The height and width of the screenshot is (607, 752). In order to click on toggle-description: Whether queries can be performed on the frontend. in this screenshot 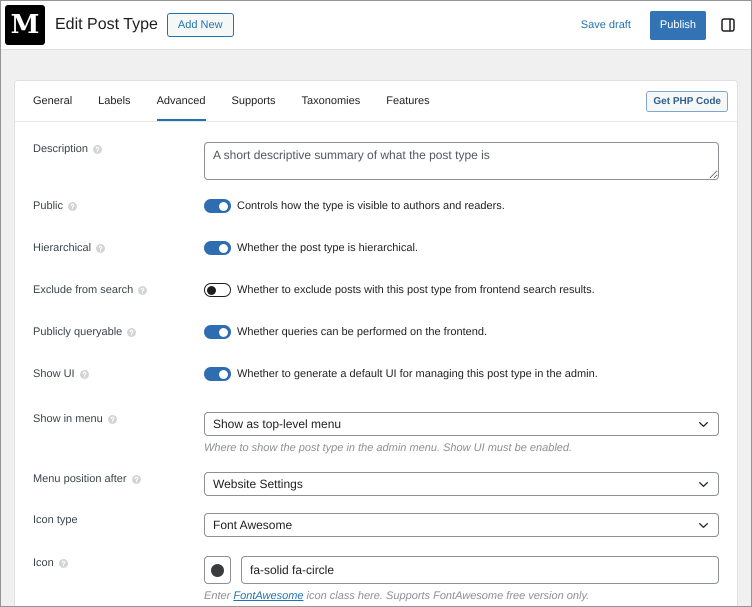, I will do `click(362, 332)`.